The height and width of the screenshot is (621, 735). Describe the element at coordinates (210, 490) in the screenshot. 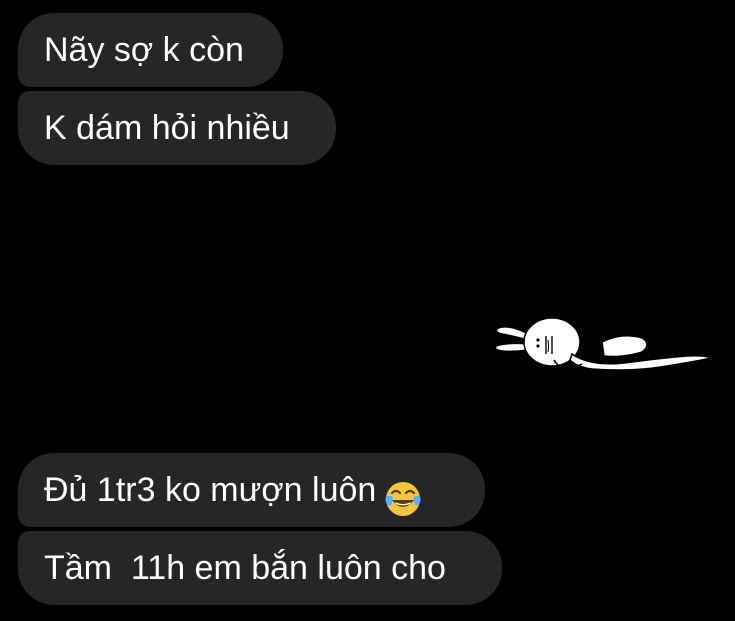

I see `message-text: Đủ 1tr3 ko mượn luôn` at that location.